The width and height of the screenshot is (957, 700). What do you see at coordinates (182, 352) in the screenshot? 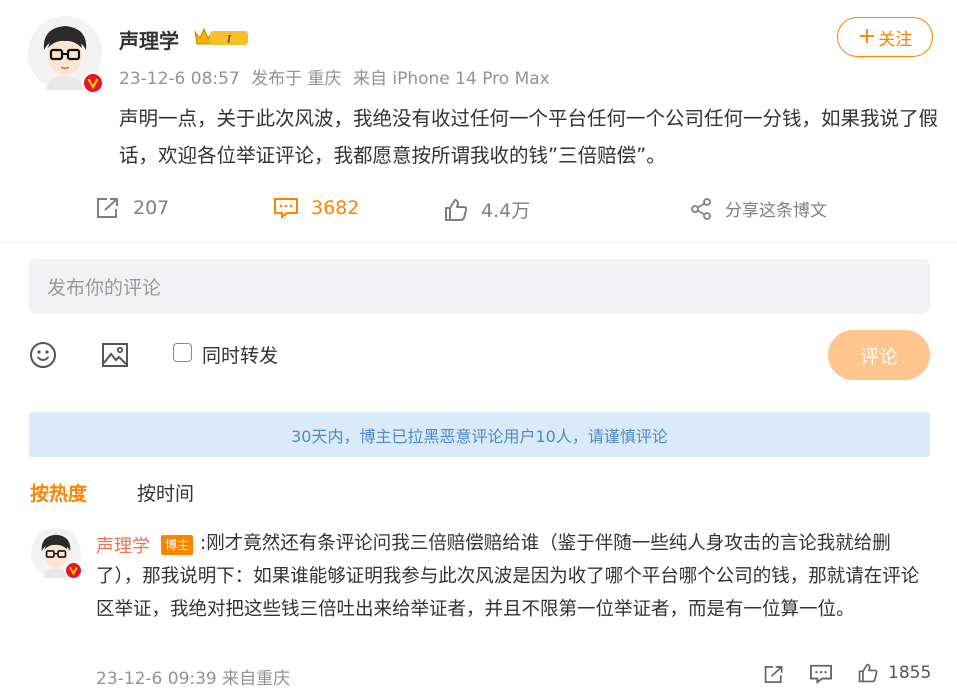
I see `repost-checkbox` at bounding box center [182, 352].